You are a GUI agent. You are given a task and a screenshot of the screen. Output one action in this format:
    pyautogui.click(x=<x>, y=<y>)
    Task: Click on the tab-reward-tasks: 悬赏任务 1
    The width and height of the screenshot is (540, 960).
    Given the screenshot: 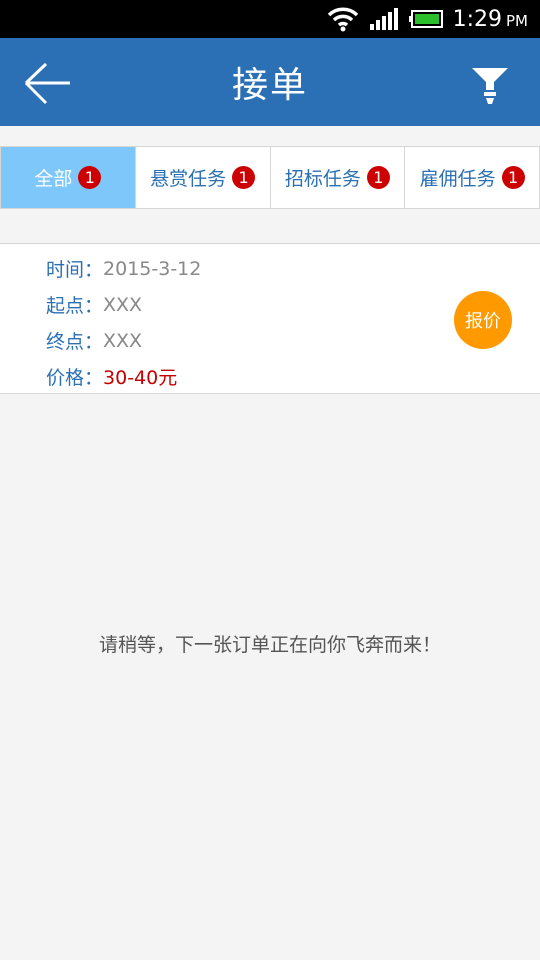 What is the action you would take?
    pyautogui.click(x=203, y=177)
    